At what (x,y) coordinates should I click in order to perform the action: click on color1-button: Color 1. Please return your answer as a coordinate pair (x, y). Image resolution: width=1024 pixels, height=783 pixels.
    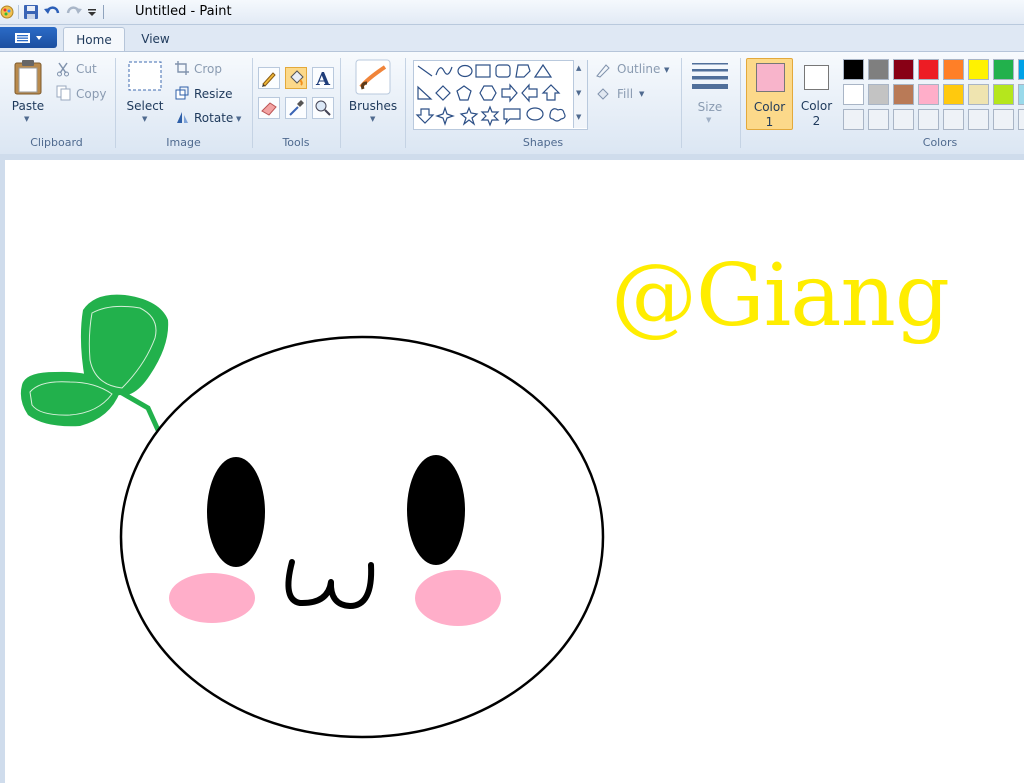
    Looking at the image, I should click on (769, 94).